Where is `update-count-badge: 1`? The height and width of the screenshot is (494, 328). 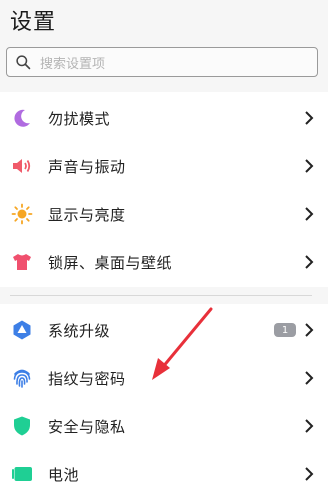 update-count-badge: 1 is located at coordinates (285, 330).